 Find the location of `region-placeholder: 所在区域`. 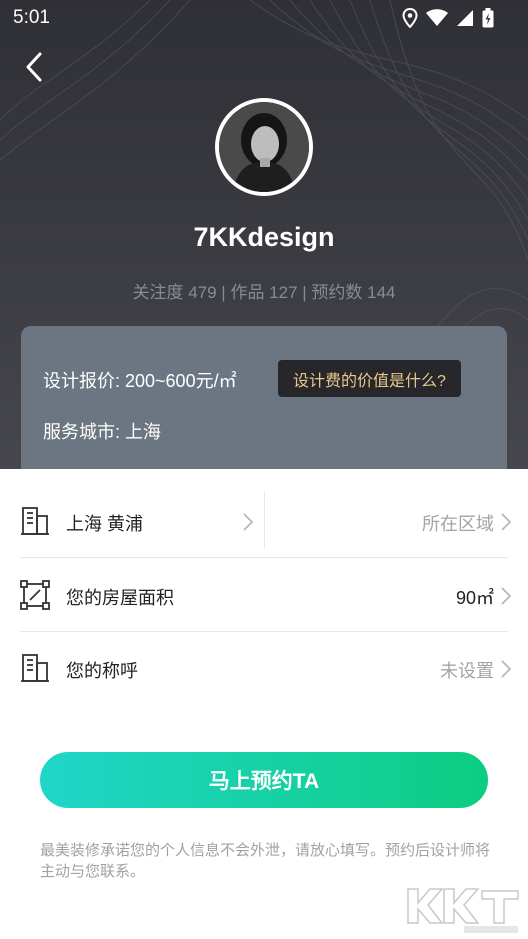

region-placeholder: 所在区域 is located at coordinates (458, 524).